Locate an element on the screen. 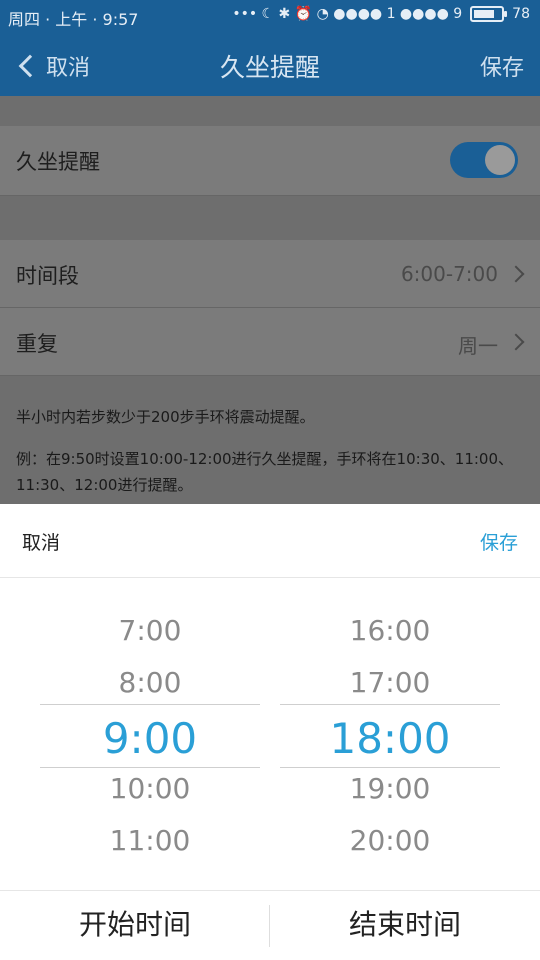 The height and width of the screenshot is (960, 540). nav-save-button: 保存 is located at coordinates (502, 66).